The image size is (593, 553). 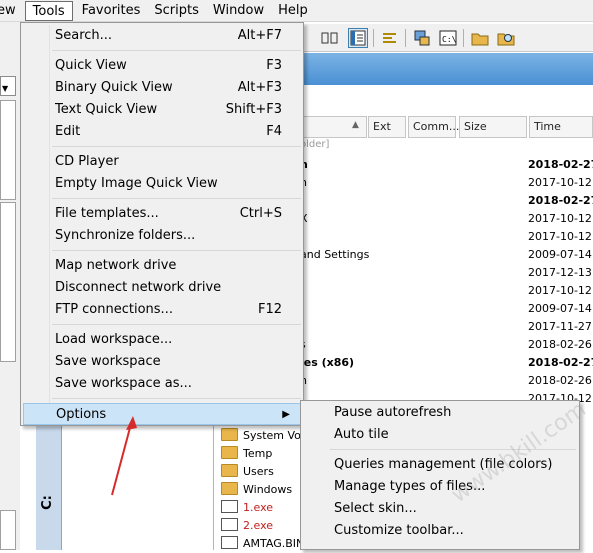 I want to click on menu-item-ftp-connections: FTP connections... F12, so click(x=162, y=310).